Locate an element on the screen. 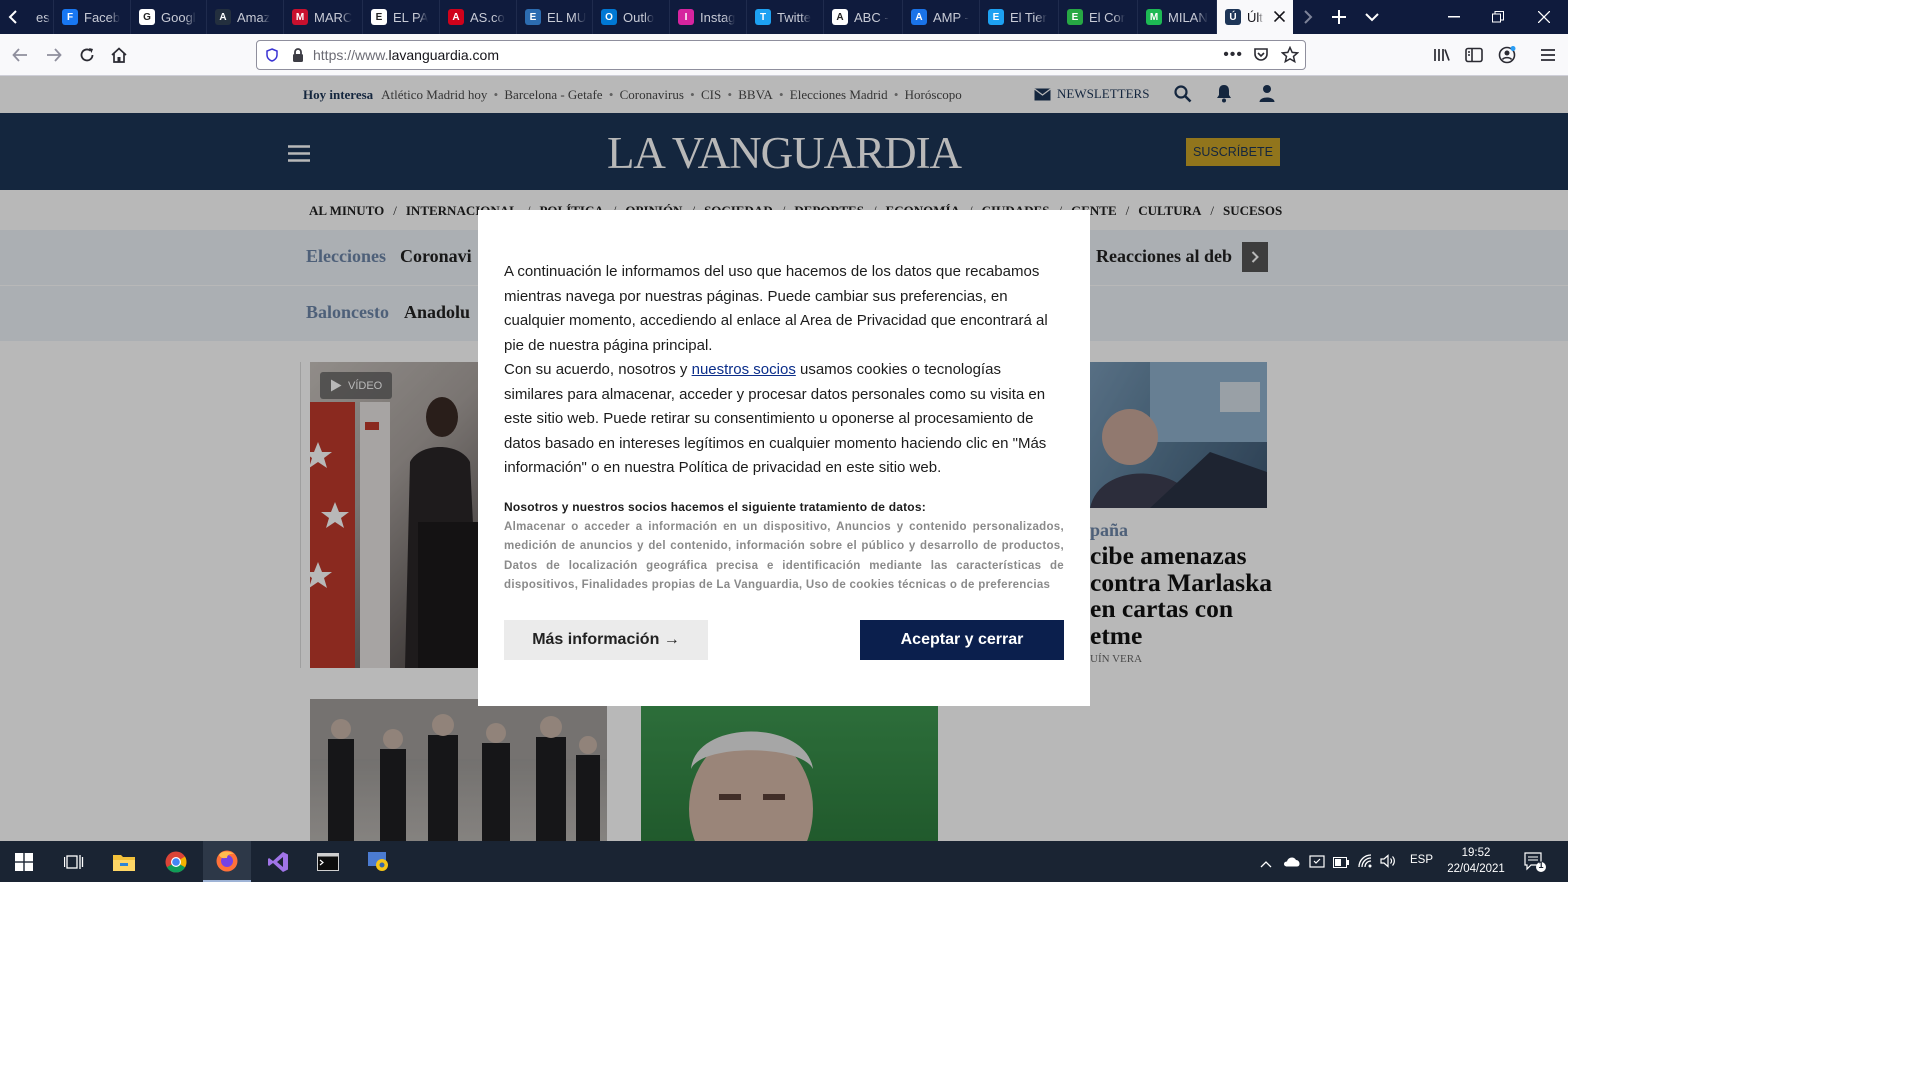 This screenshot has height=1080, width=1920. python-app-icon is located at coordinates (379, 861).